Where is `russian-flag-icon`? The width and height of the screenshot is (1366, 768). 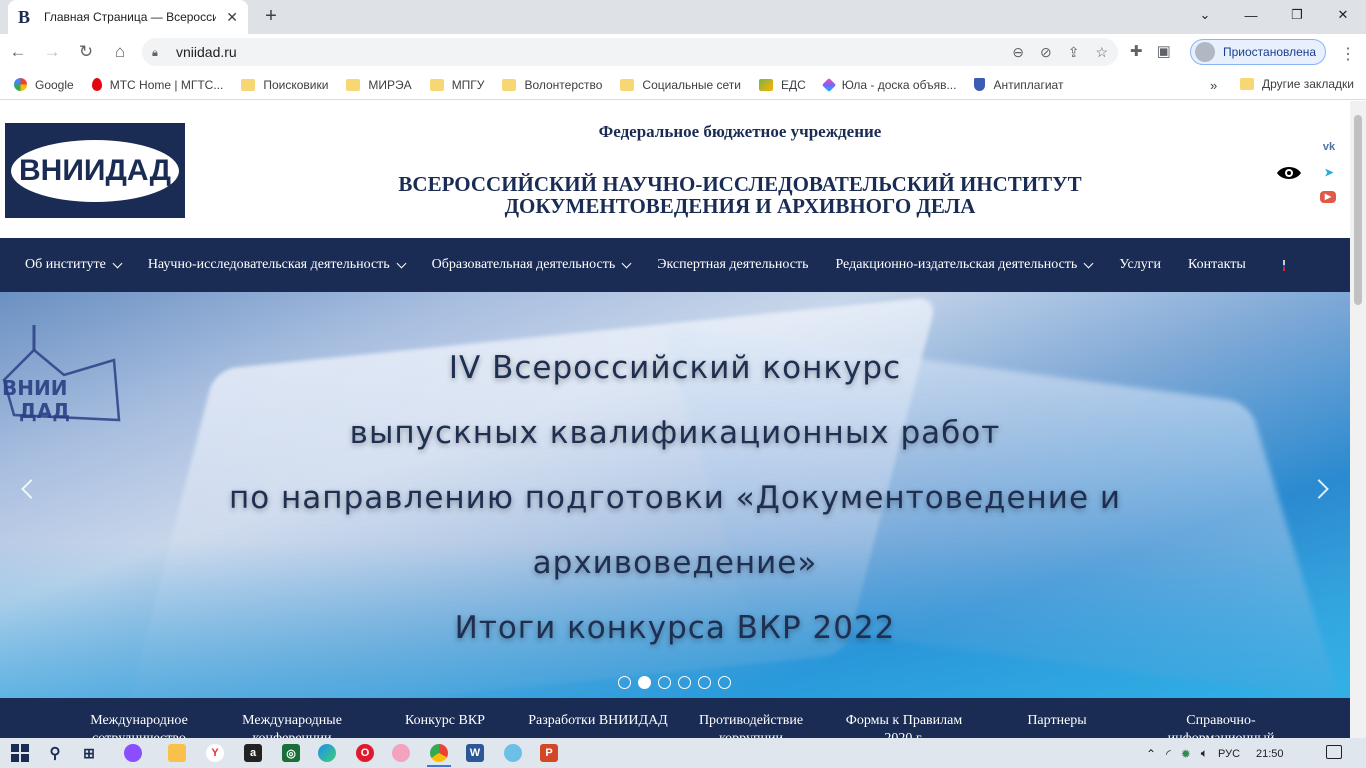 russian-flag-icon is located at coordinates (1283, 265).